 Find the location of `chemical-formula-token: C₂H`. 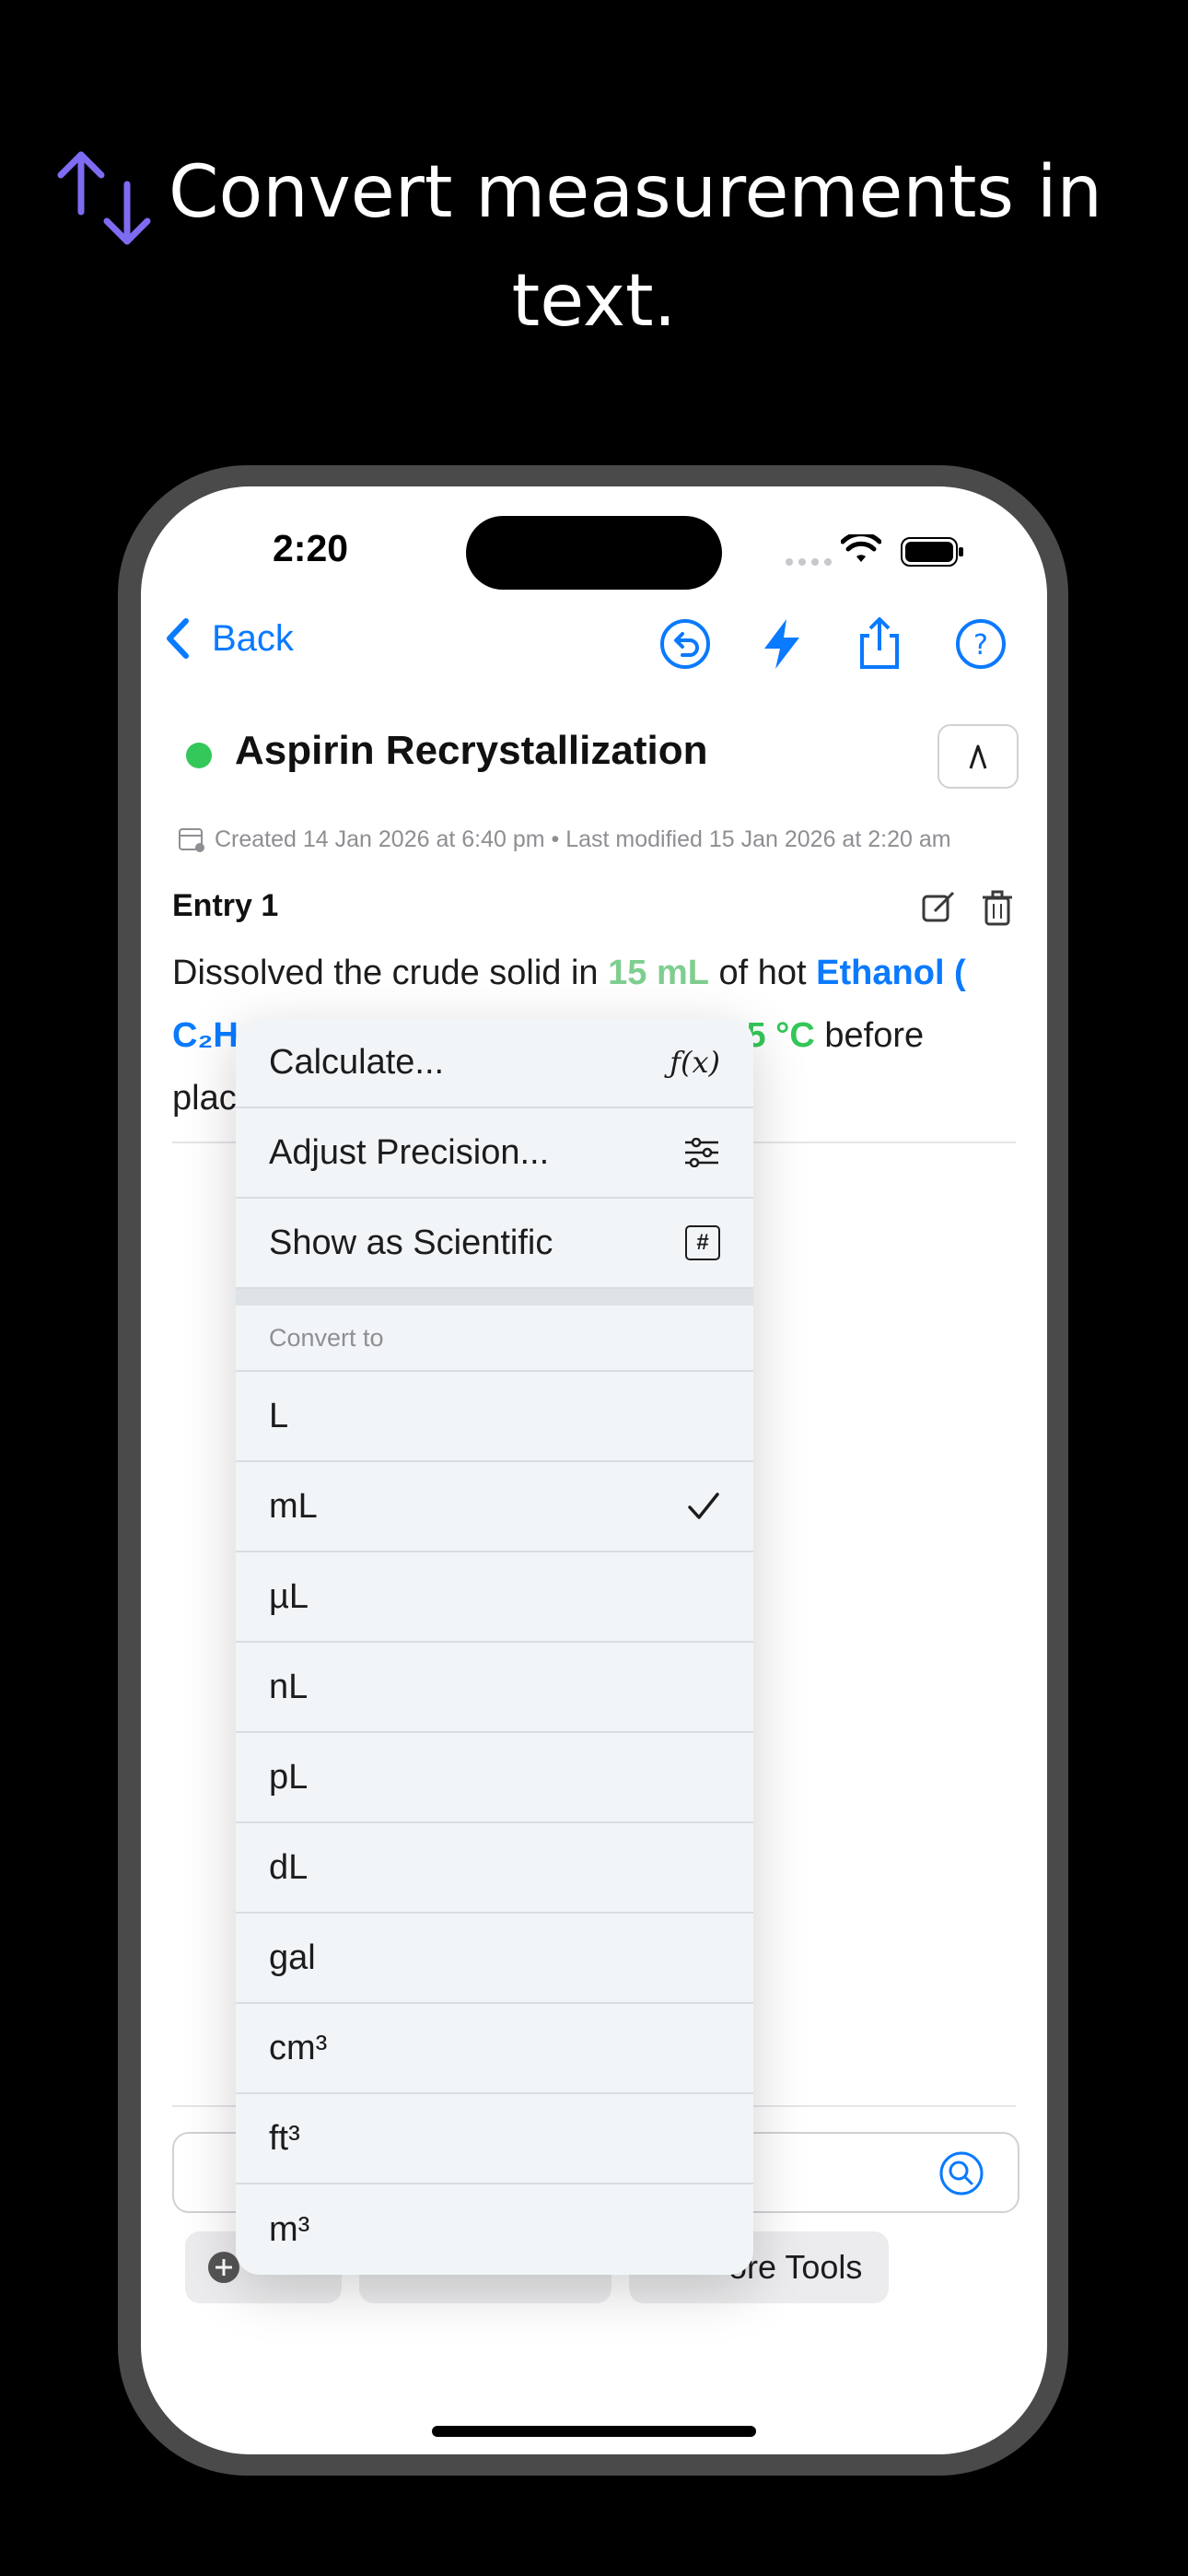

chemical-formula-token: C₂H is located at coordinates (205, 1035).